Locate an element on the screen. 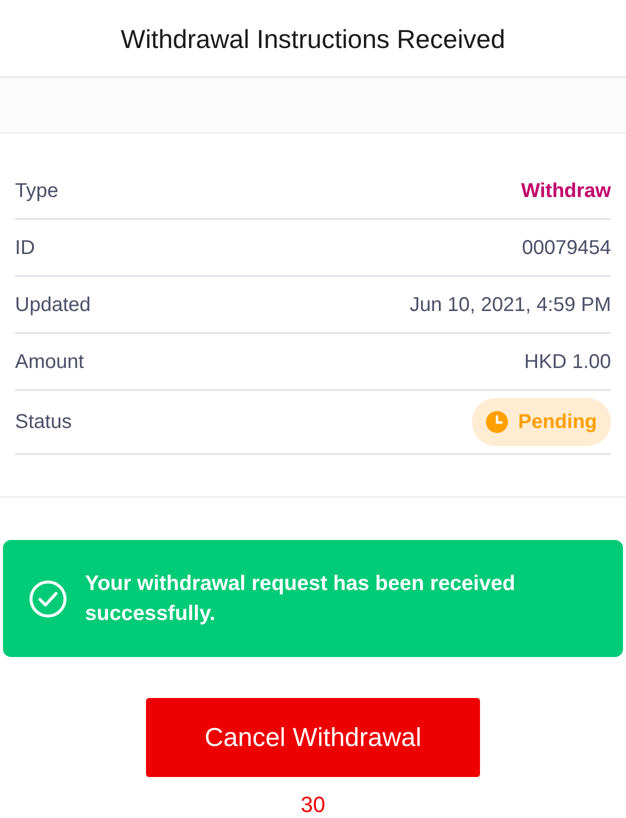  detail-label: Updated is located at coordinates (53, 305).